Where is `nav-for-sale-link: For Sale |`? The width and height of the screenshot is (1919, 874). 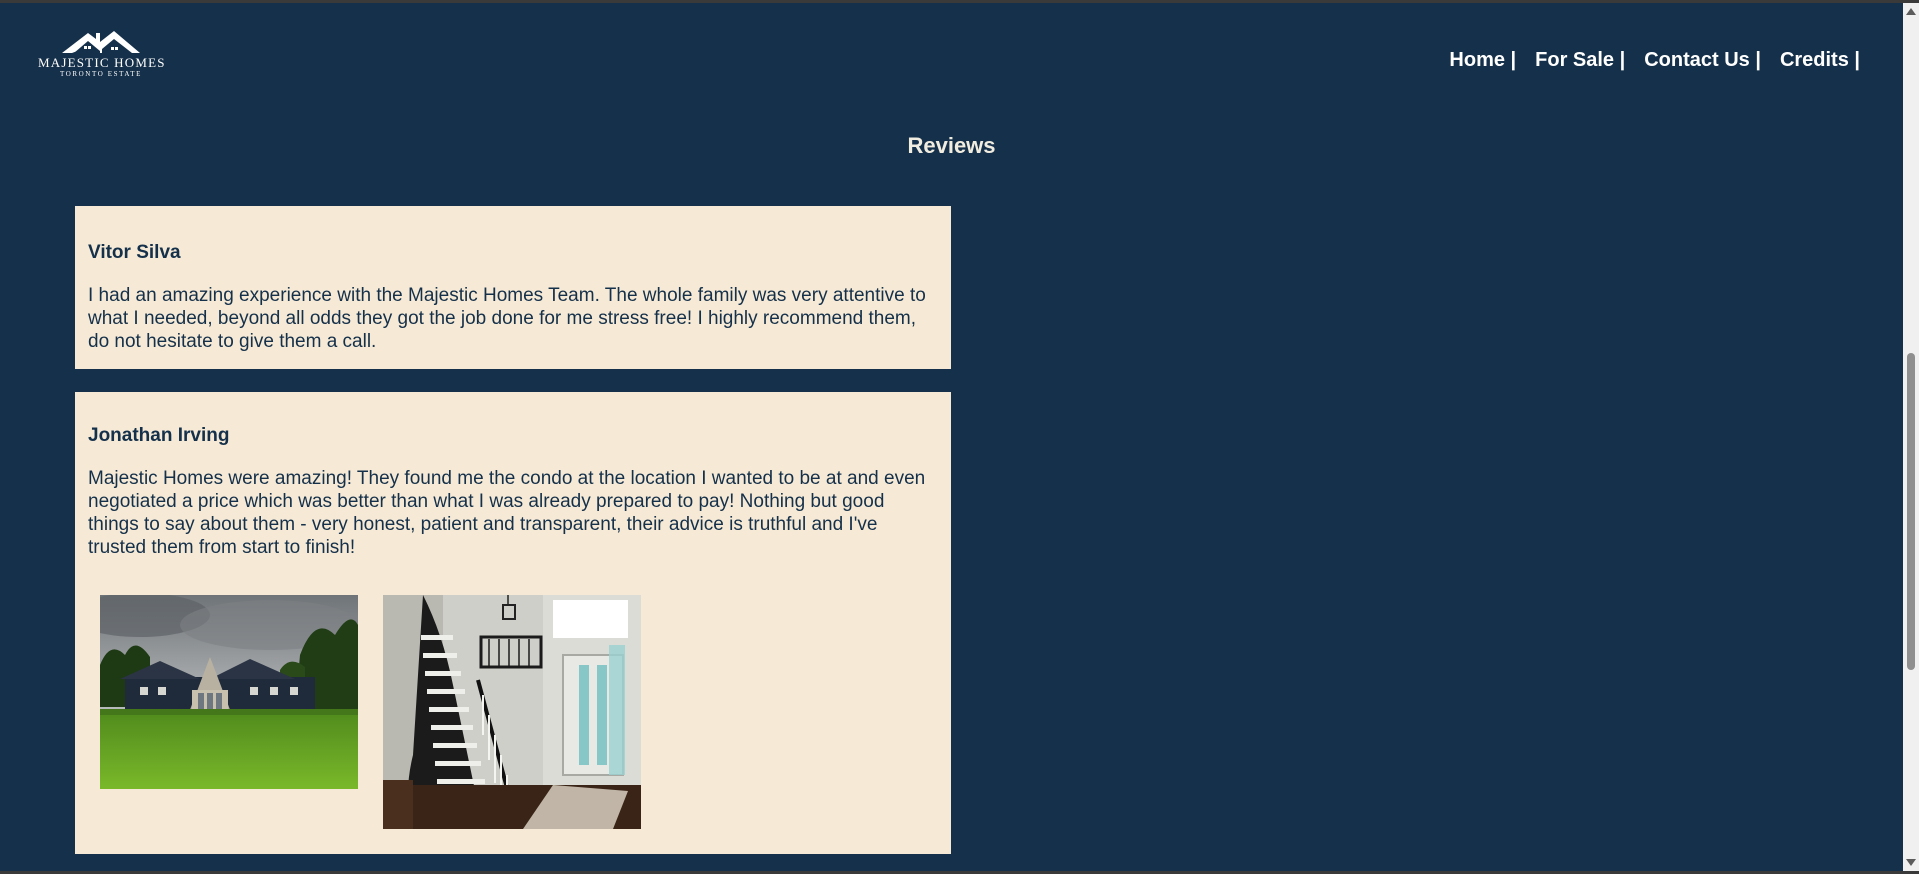
nav-for-sale-link: For Sale | is located at coordinates (1580, 60).